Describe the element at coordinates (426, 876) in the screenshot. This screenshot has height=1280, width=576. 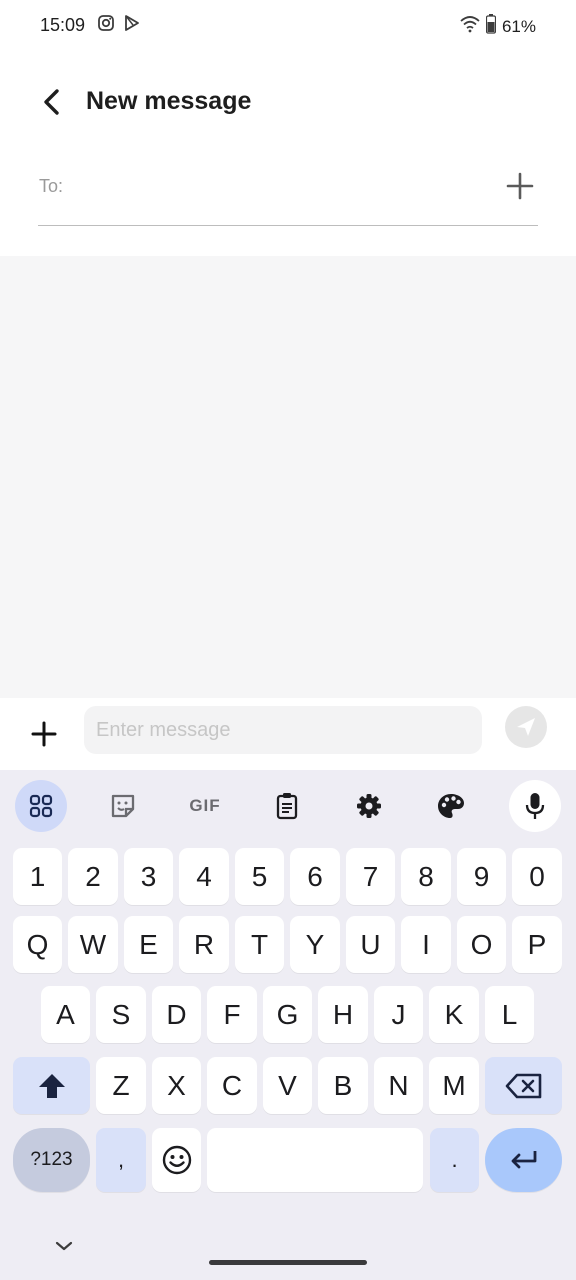
I see `key-8: 8` at that location.